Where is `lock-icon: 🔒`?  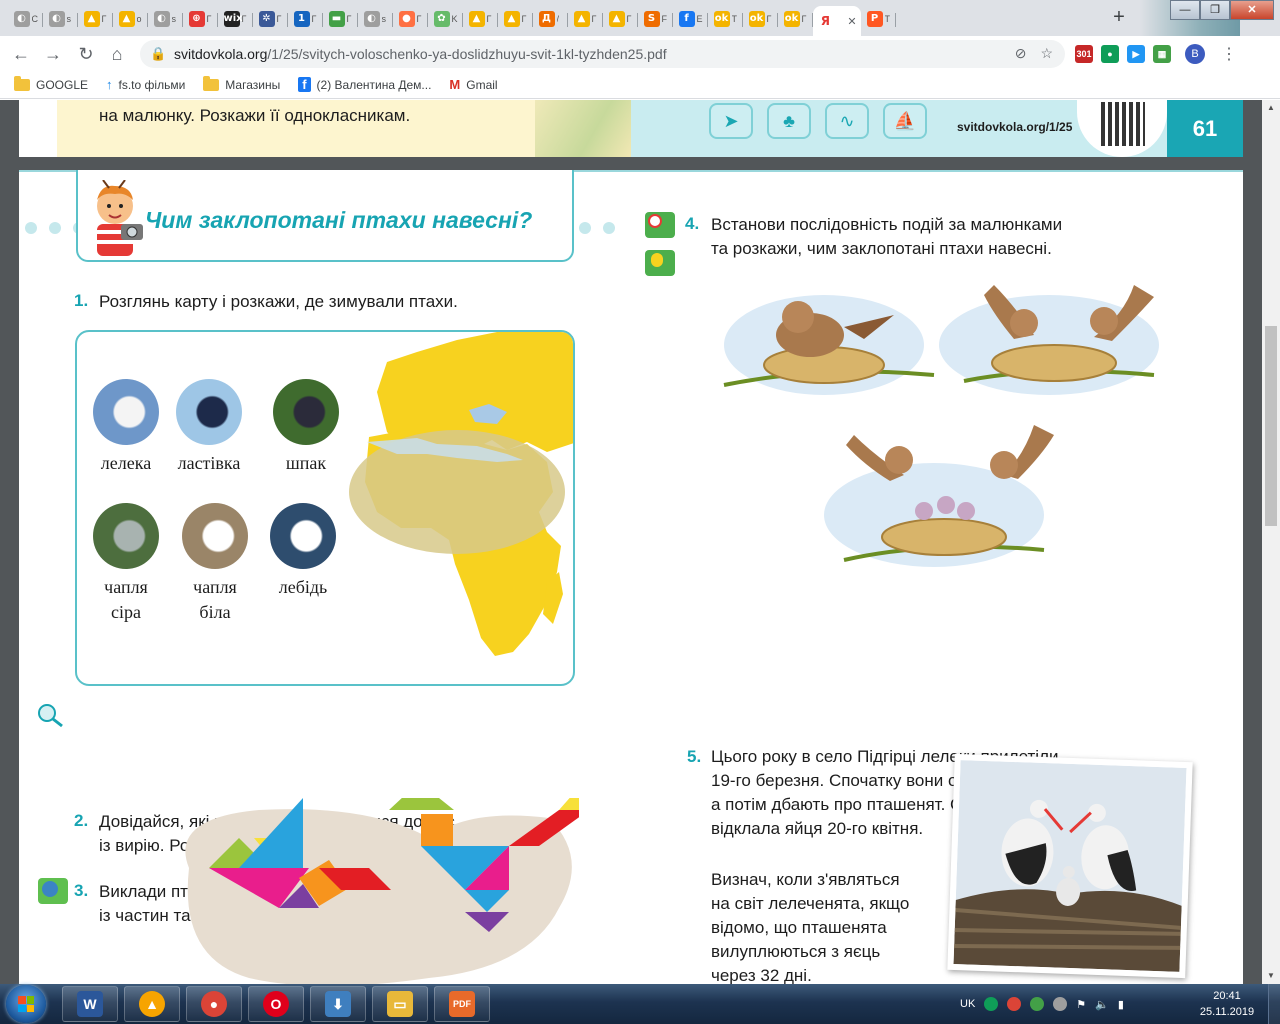
lock-icon: 🔒 is located at coordinates (158, 54).